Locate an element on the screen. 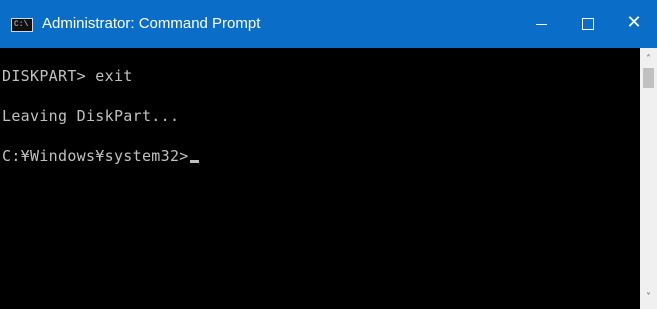  maximize-button is located at coordinates (588, 24).